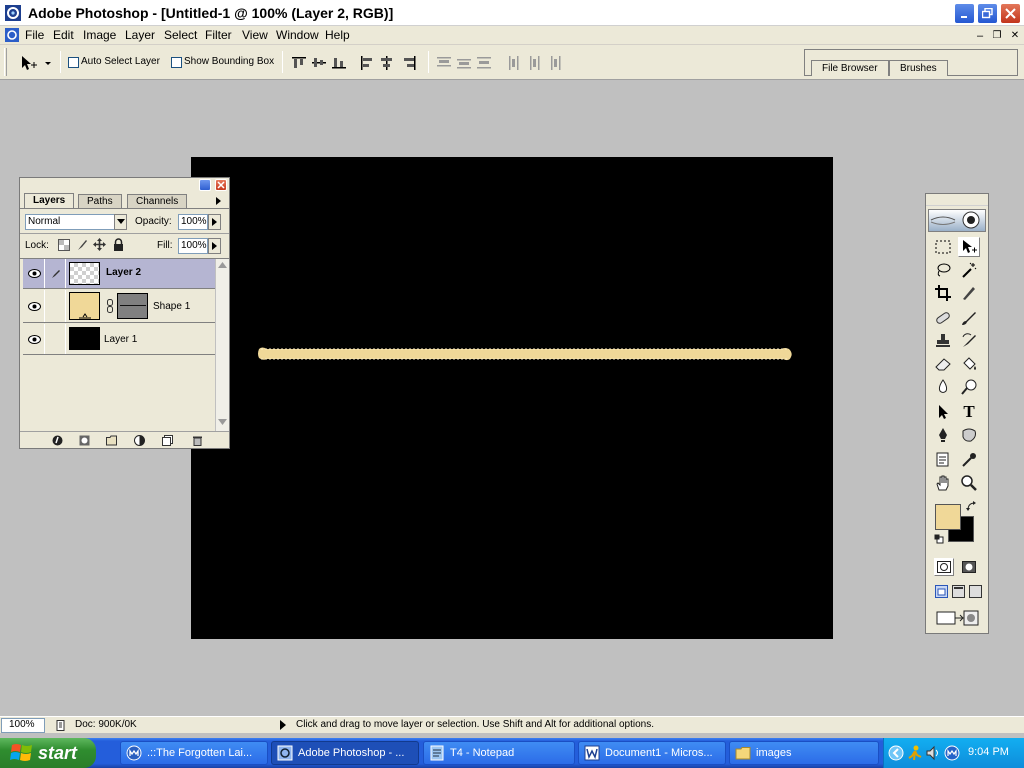  What do you see at coordinates (969, 412) in the screenshot?
I see `type-tool: T` at bounding box center [969, 412].